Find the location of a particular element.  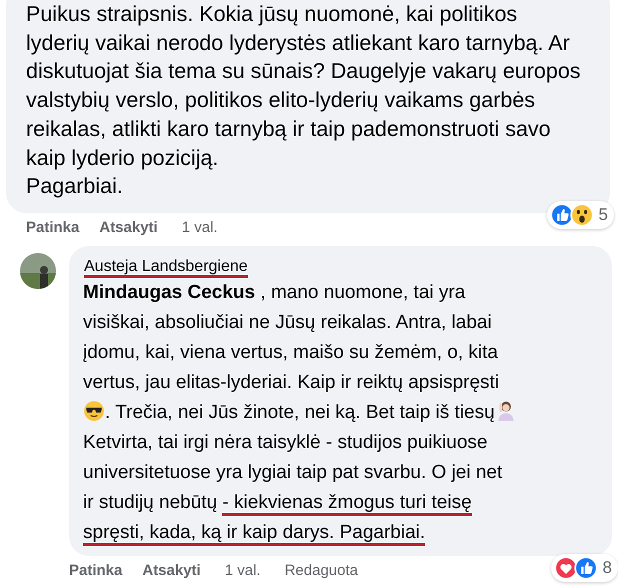

surprised-face-icon is located at coordinates (582, 214).